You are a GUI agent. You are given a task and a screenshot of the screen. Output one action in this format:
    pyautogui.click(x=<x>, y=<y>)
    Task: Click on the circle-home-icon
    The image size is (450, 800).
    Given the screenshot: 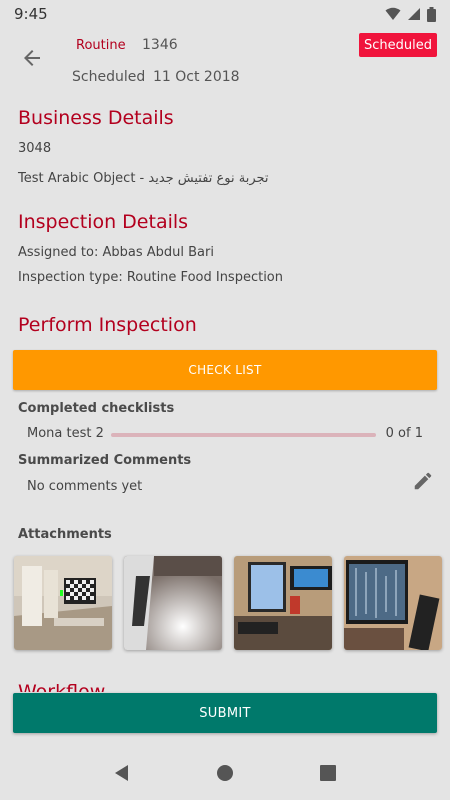 What is the action you would take?
    pyautogui.click(x=224, y=773)
    